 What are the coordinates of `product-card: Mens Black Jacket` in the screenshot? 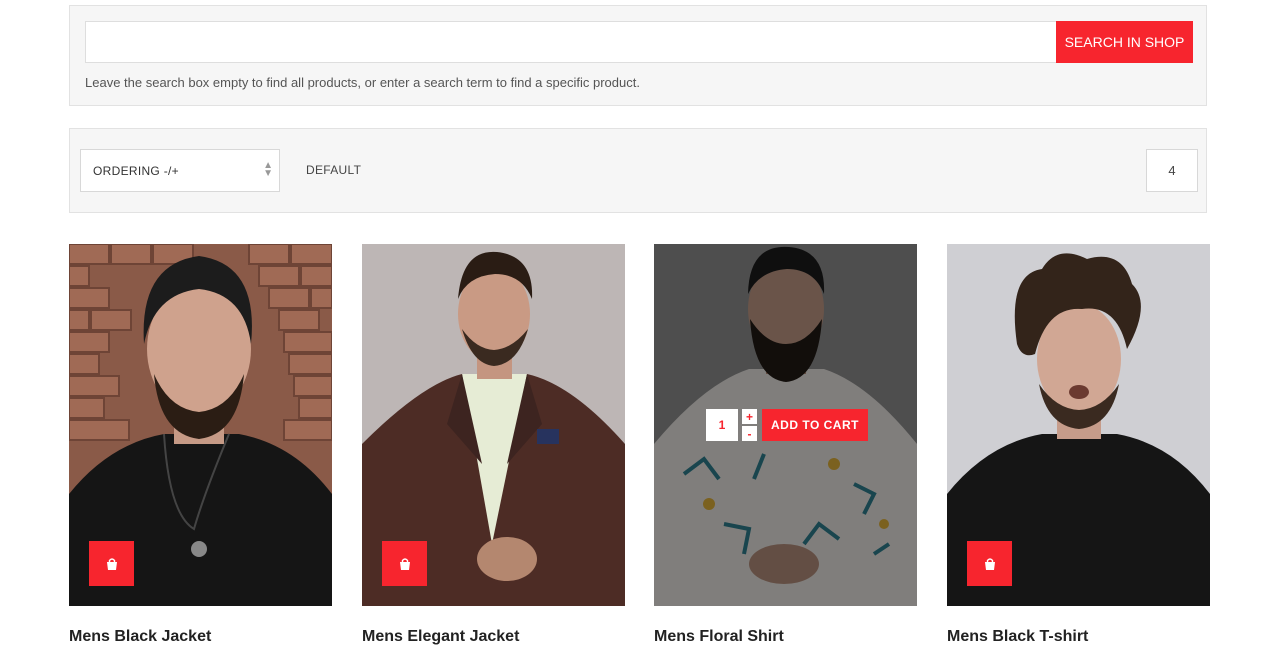 It's located at (200, 444).